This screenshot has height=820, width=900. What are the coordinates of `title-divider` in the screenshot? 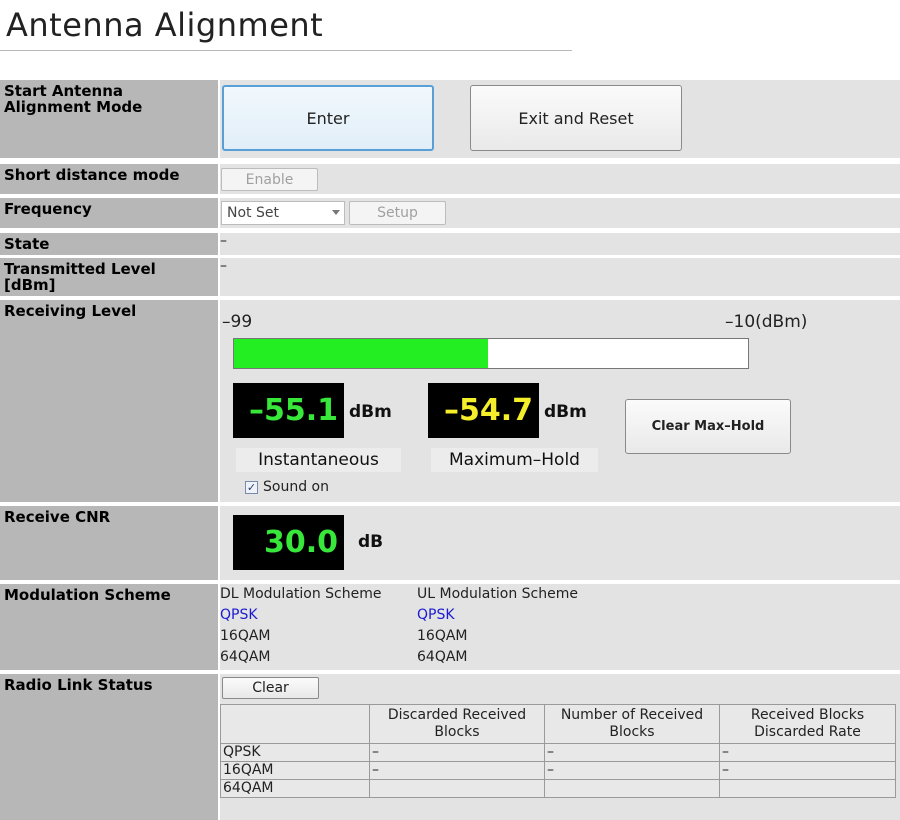 It's located at (286, 50).